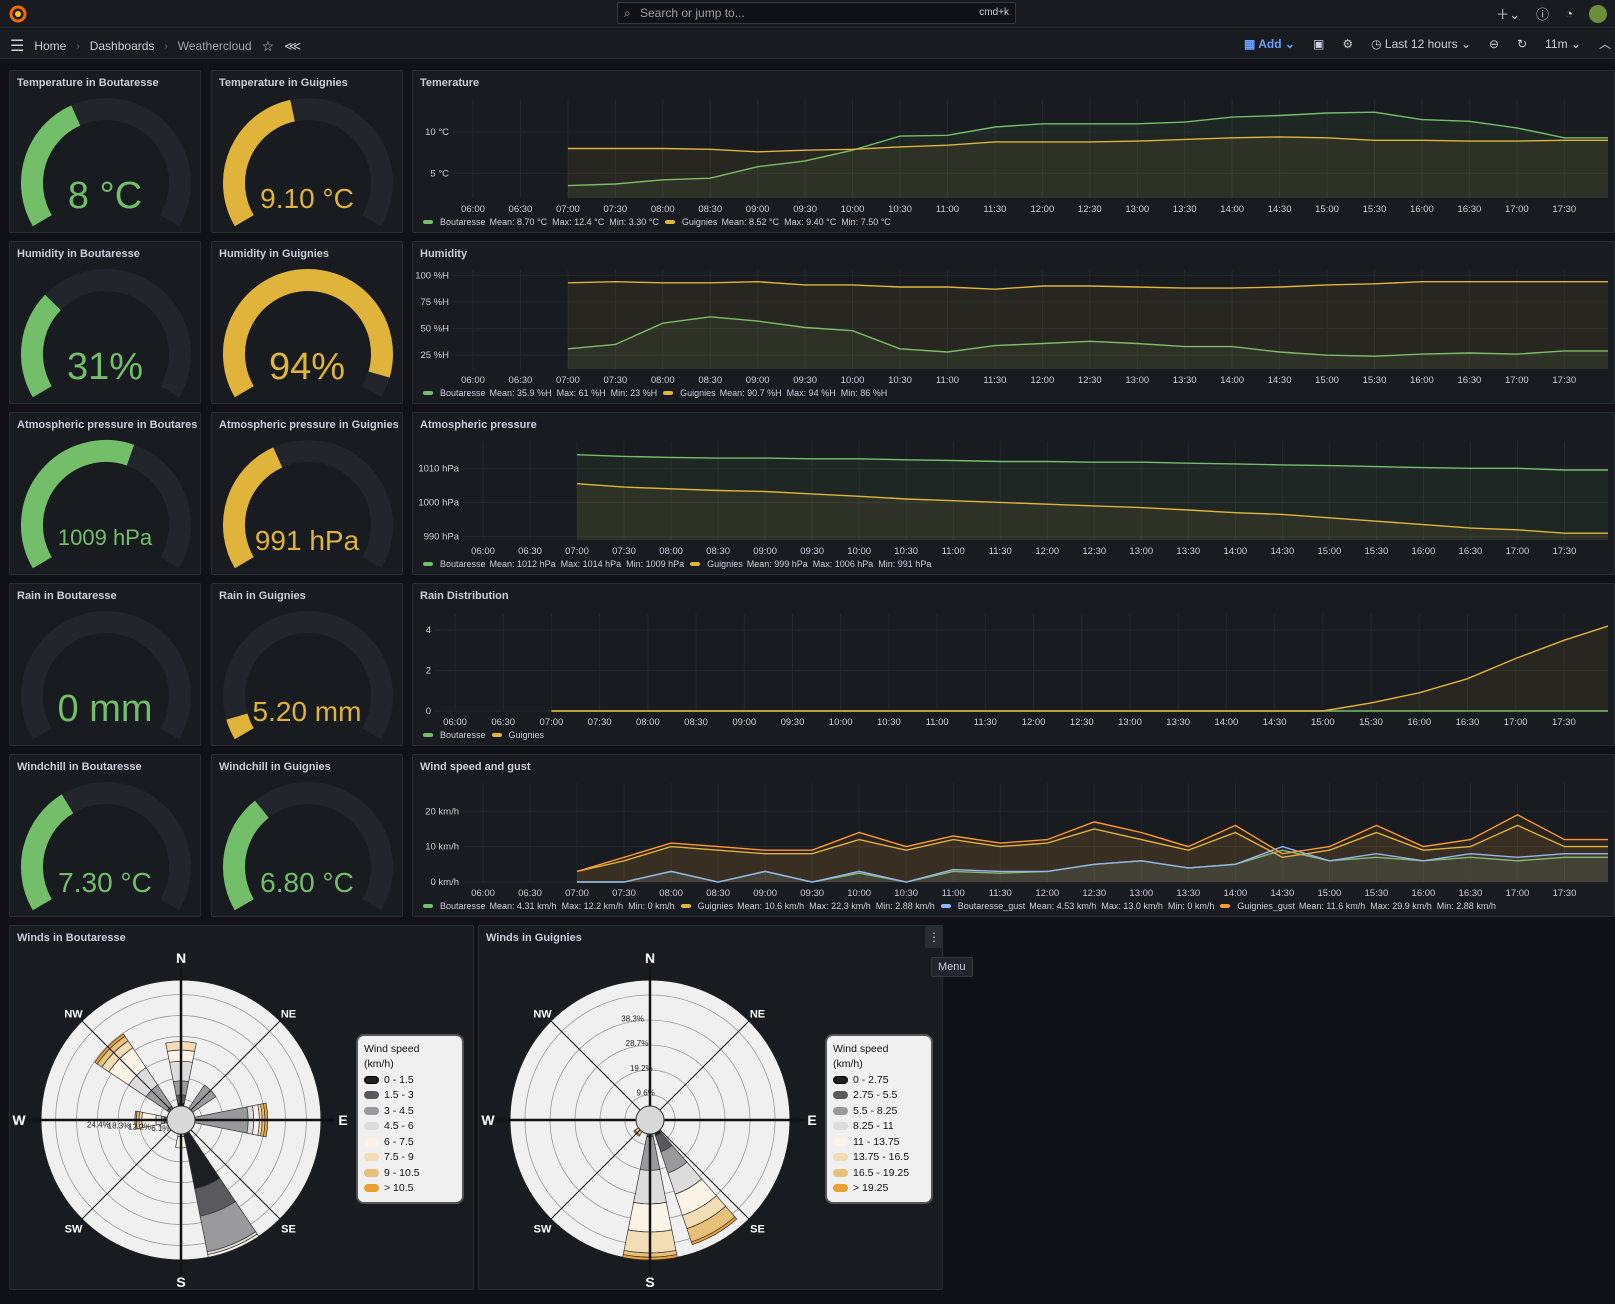 The image size is (1615, 1304). Describe the element at coordinates (434, 329) in the screenshot. I see `y-tick-label: 50 %H` at that location.